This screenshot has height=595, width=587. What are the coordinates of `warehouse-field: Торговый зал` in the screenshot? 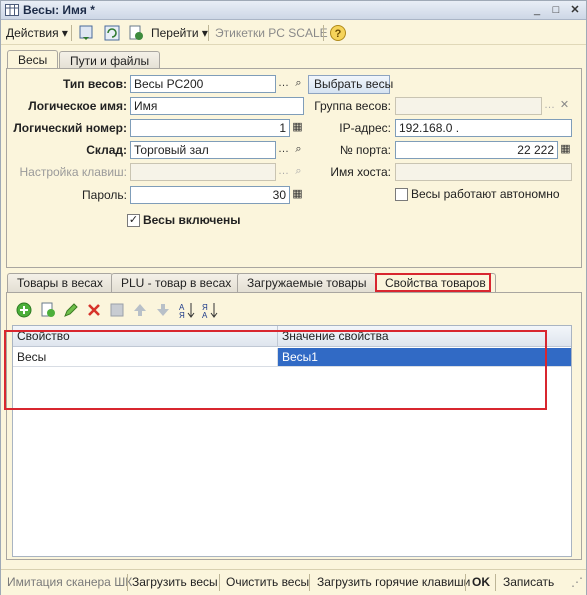 It's located at (203, 150).